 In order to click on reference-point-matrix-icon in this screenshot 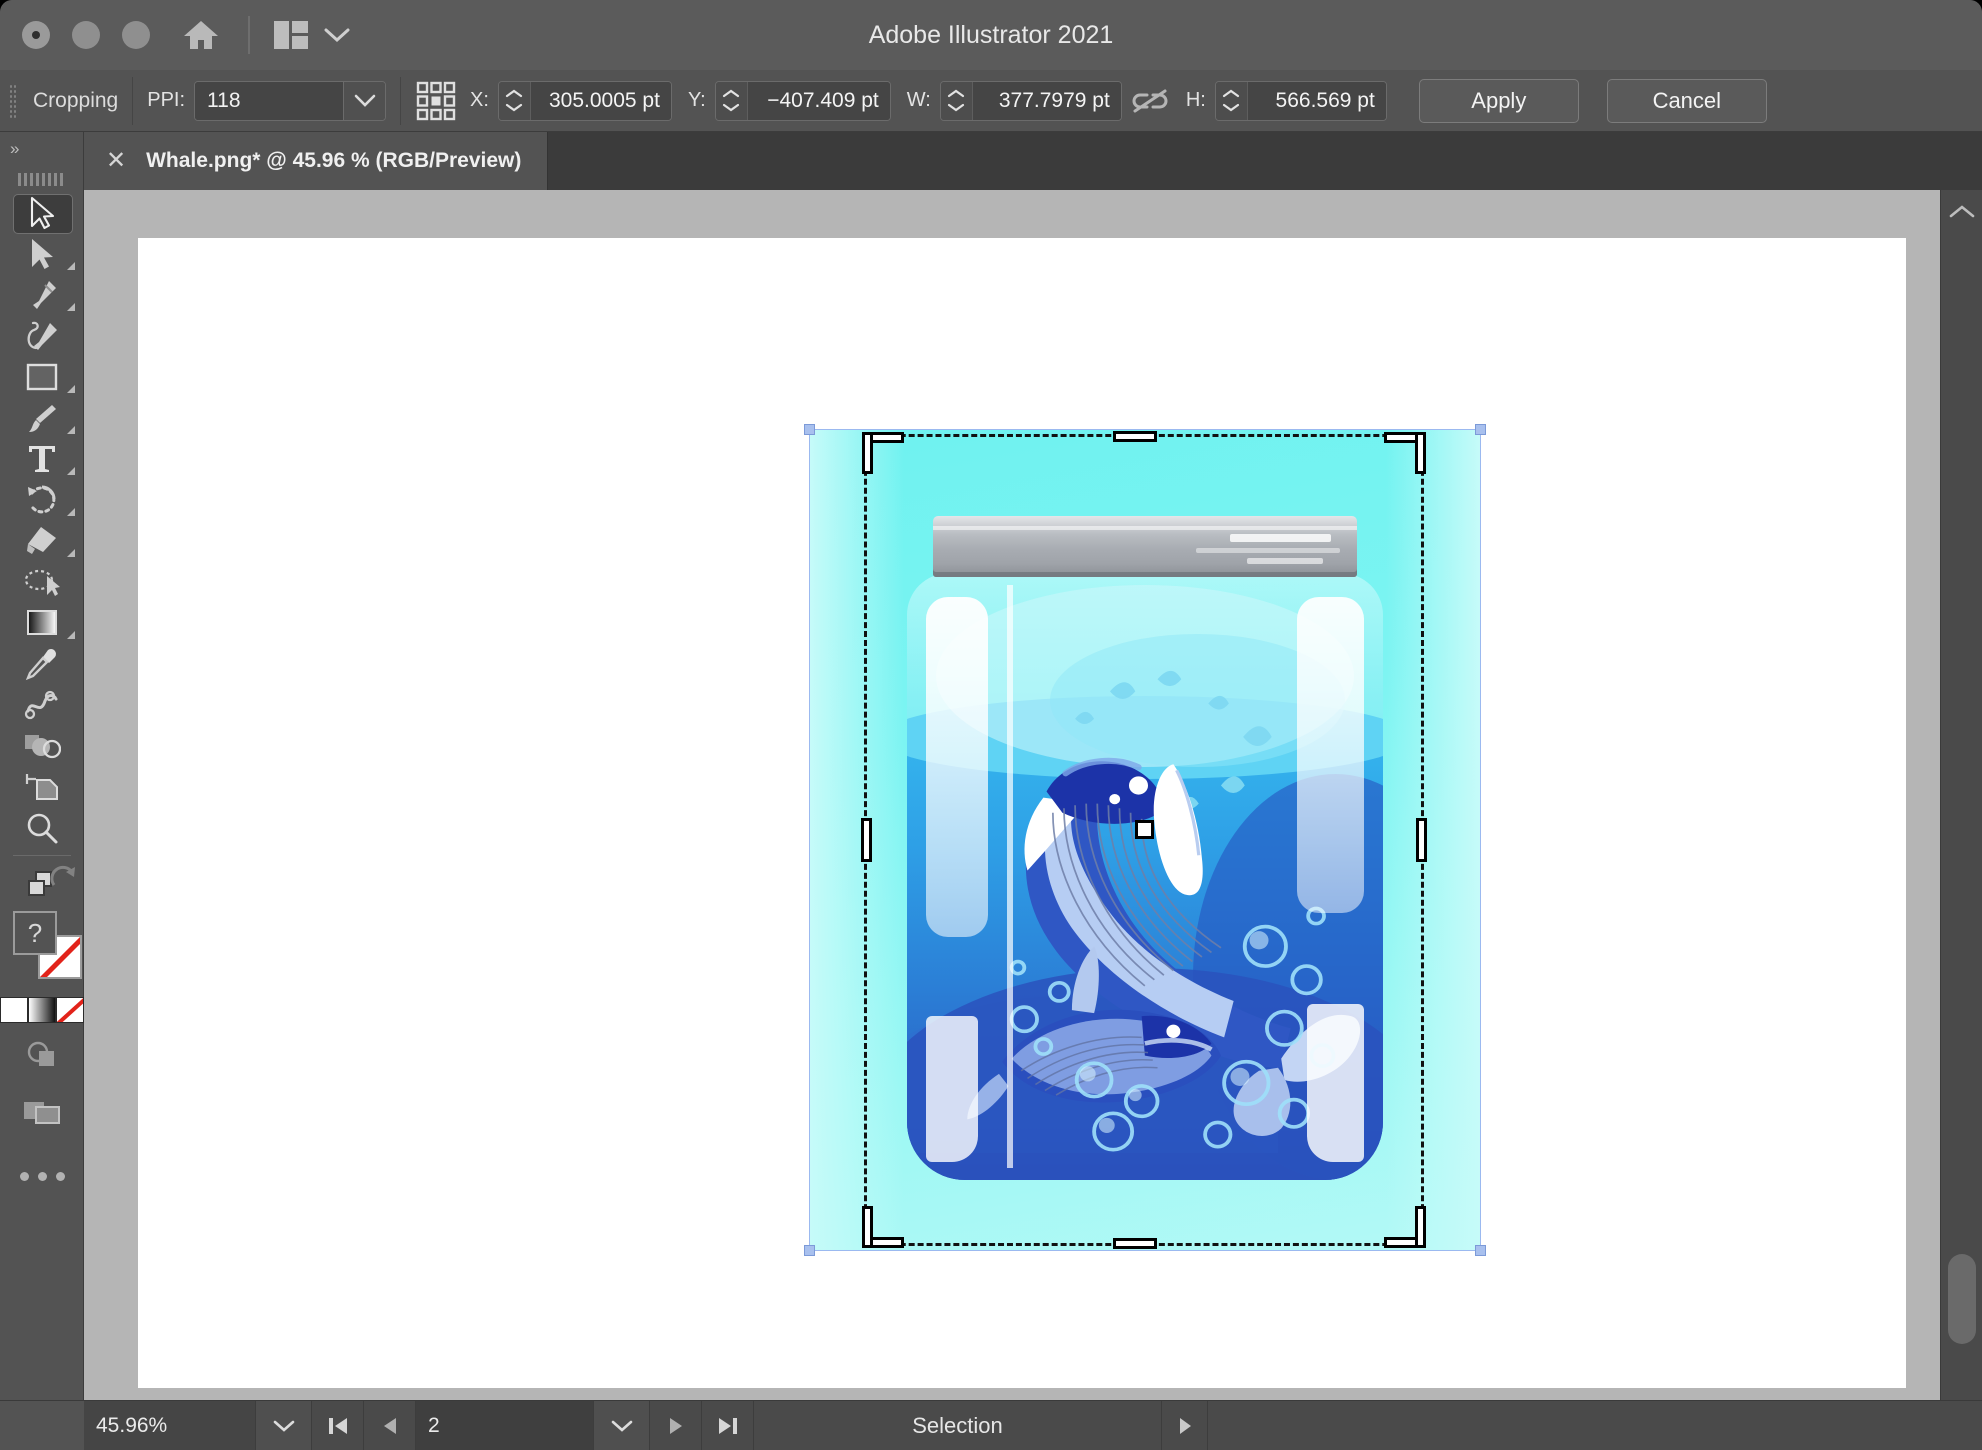, I will do `click(436, 101)`.